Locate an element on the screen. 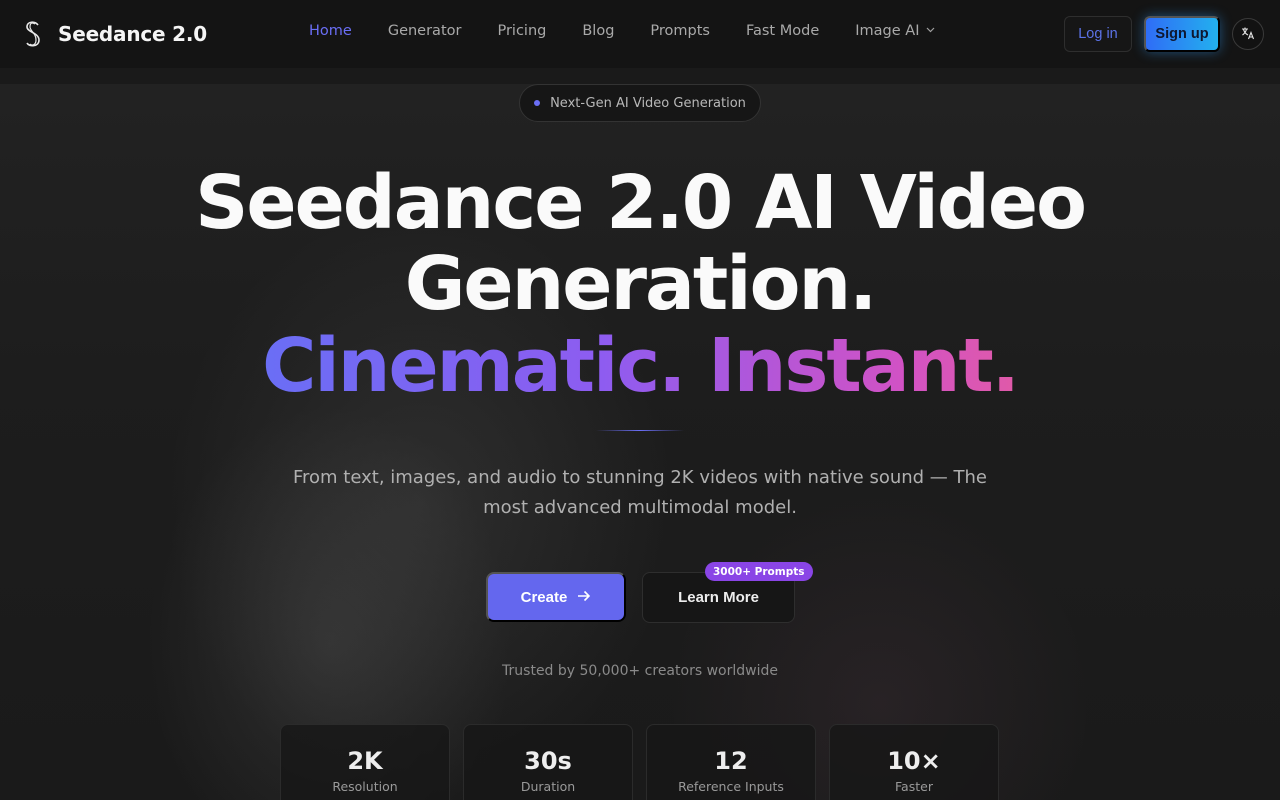 Image resolution: width=1280 pixels, height=800 pixels. hero-title-line-3: Cinematic. Instant. is located at coordinates (640, 366).